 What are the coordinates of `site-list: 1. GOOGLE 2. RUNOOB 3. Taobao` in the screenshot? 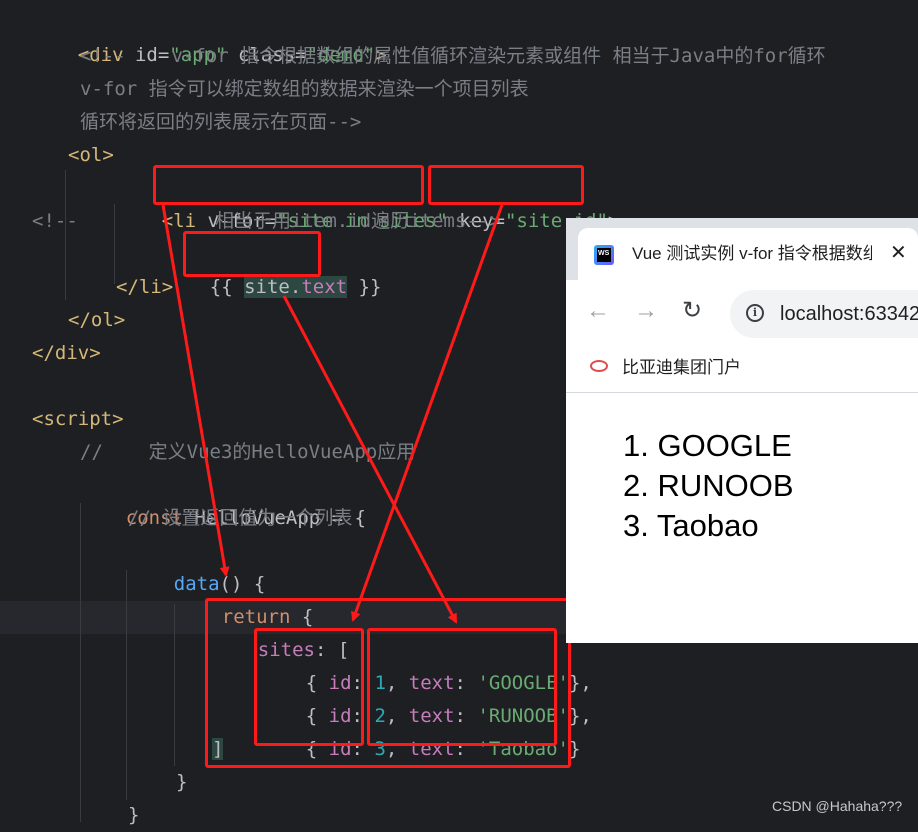 It's located at (708, 486).